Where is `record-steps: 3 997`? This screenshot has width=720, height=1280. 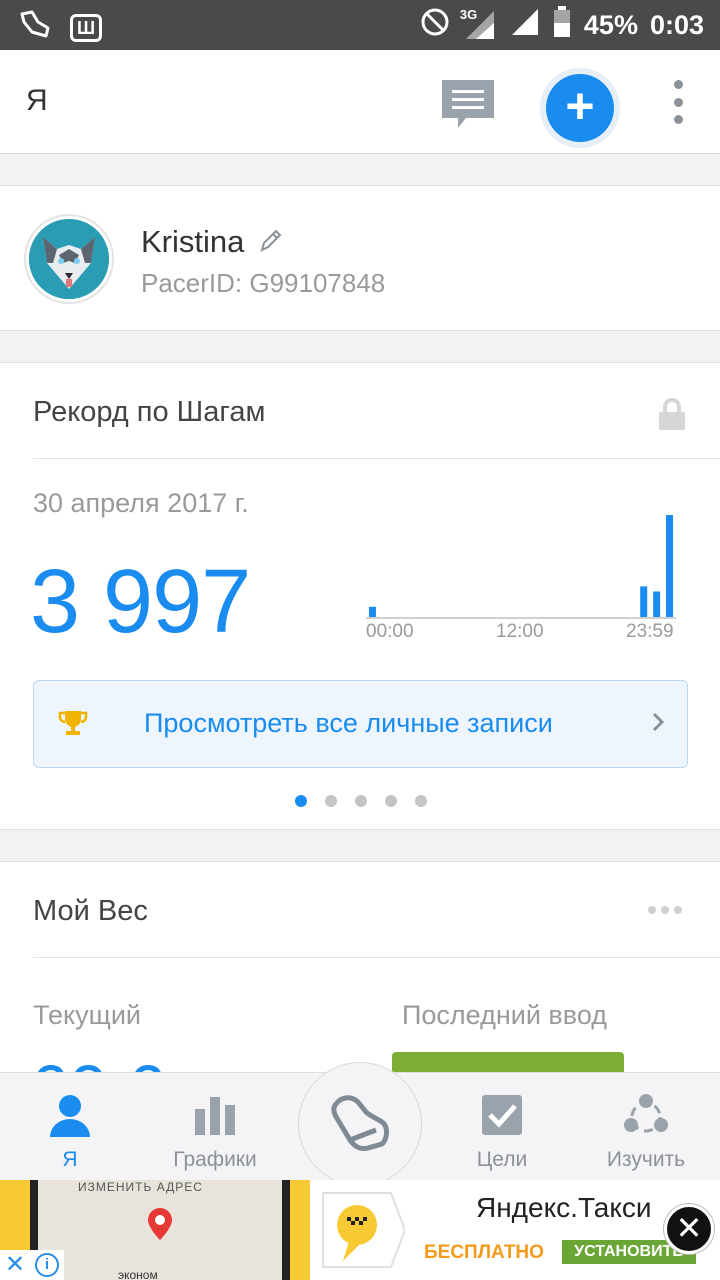
record-steps: 3 997 is located at coordinates (140, 602).